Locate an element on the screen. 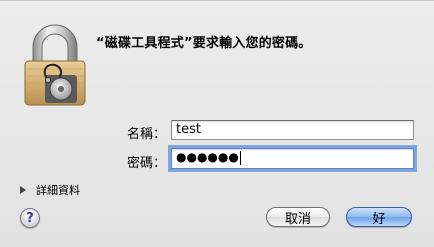  name-field: test is located at coordinates (292, 130).